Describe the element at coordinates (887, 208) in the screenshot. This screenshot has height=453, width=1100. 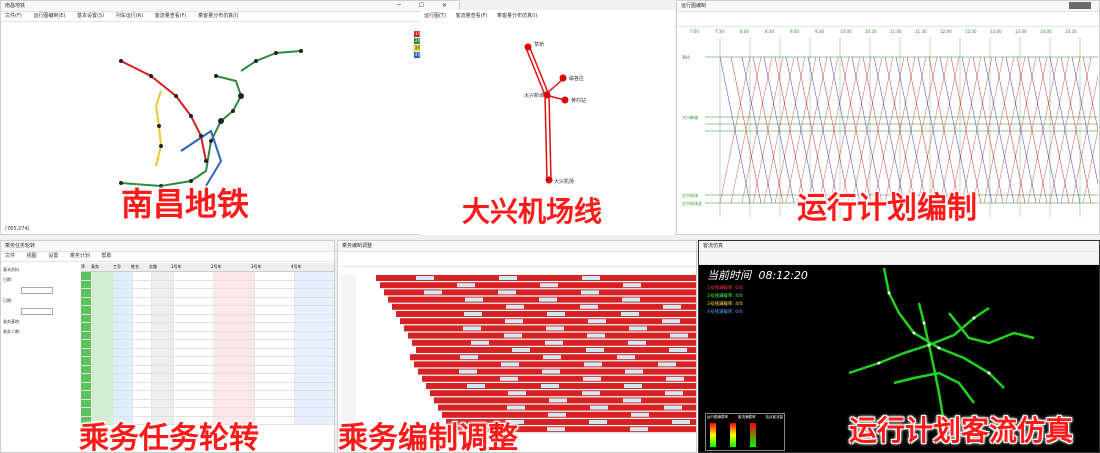
I see `caption-schedule: 运行计划编制` at that location.